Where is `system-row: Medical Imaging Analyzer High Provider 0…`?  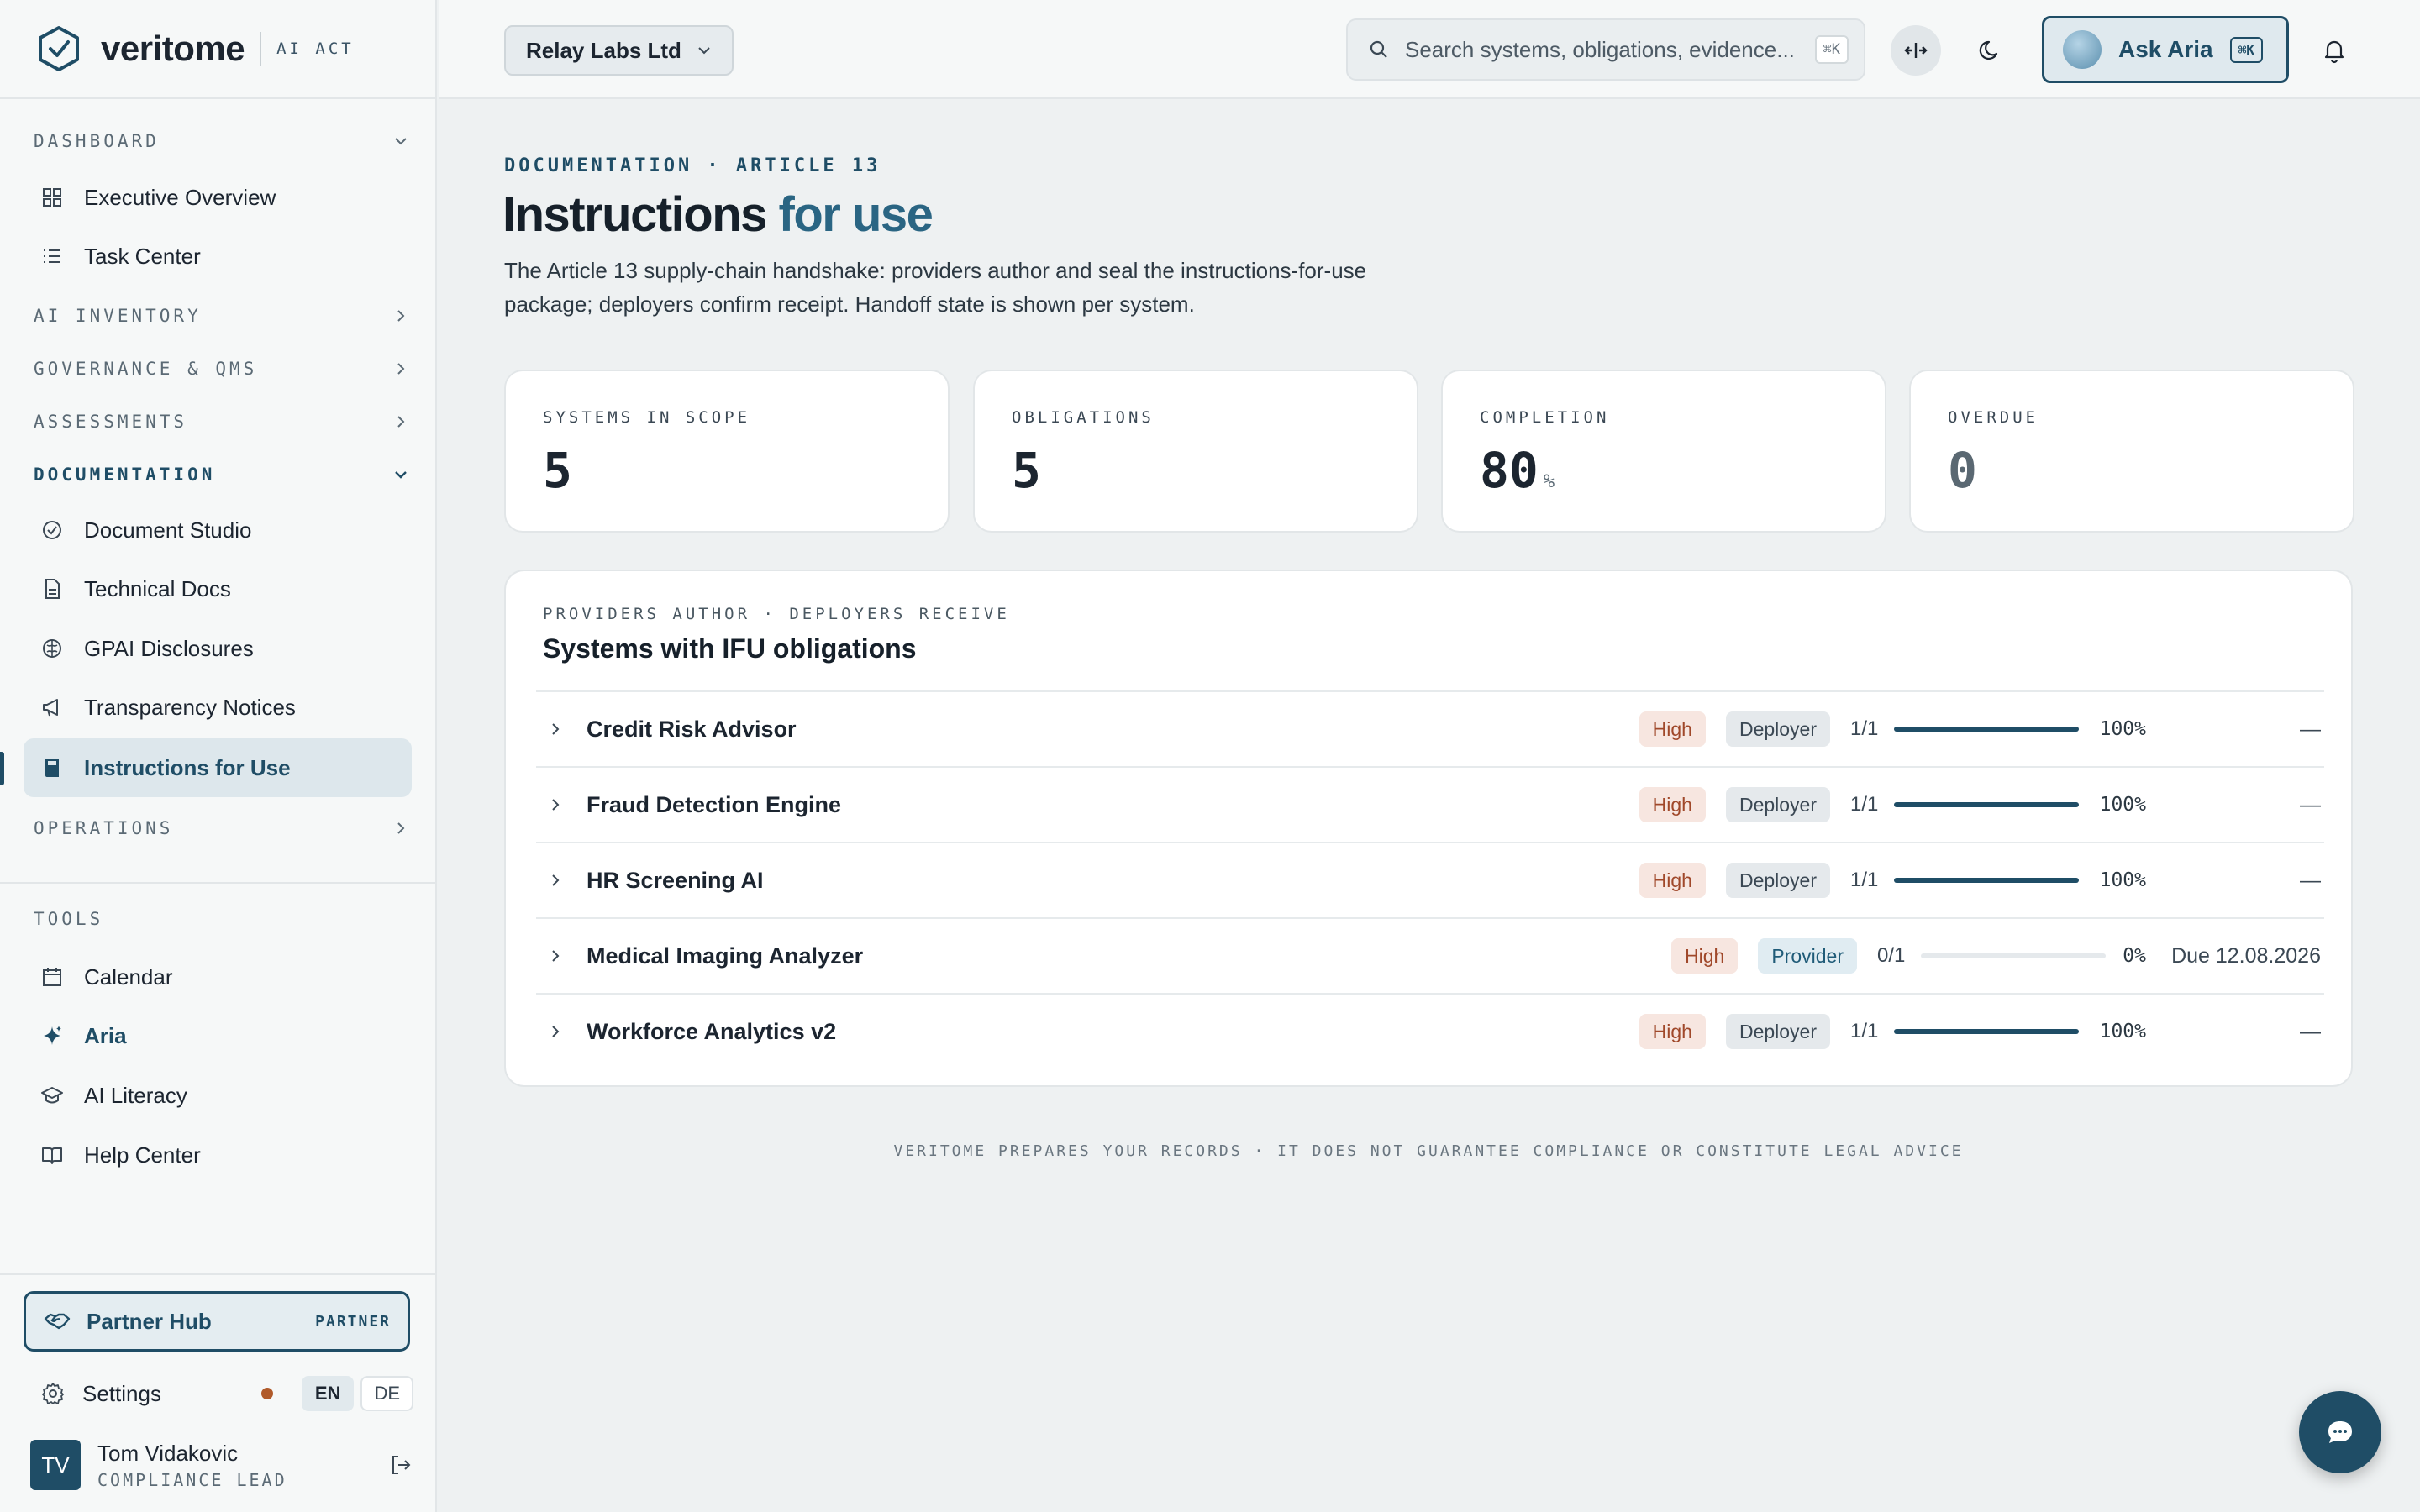
system-row: Medical Imaging Analyzer High Provider 0… is located at coordinates (1430, 955).